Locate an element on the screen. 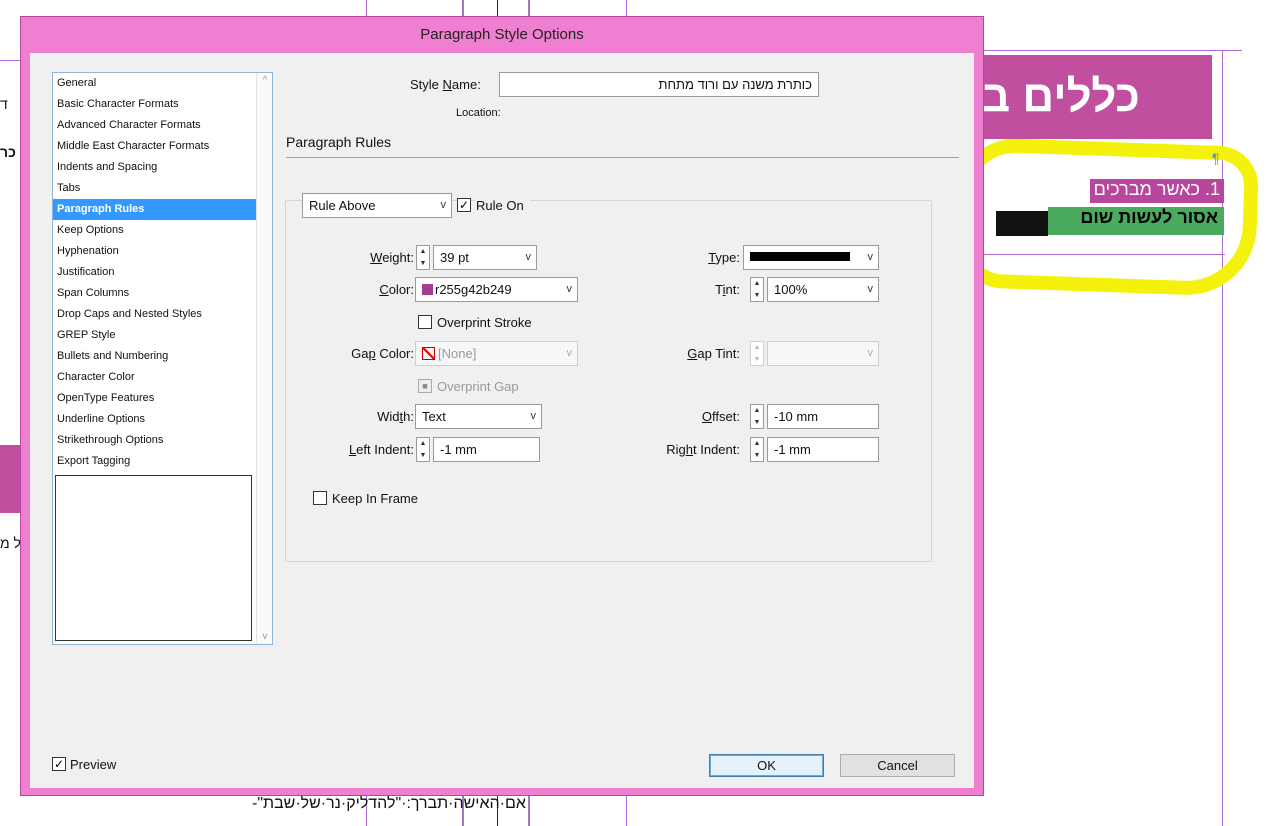  right-indent-label: Right Indent: is located at coordinates (703, 449).